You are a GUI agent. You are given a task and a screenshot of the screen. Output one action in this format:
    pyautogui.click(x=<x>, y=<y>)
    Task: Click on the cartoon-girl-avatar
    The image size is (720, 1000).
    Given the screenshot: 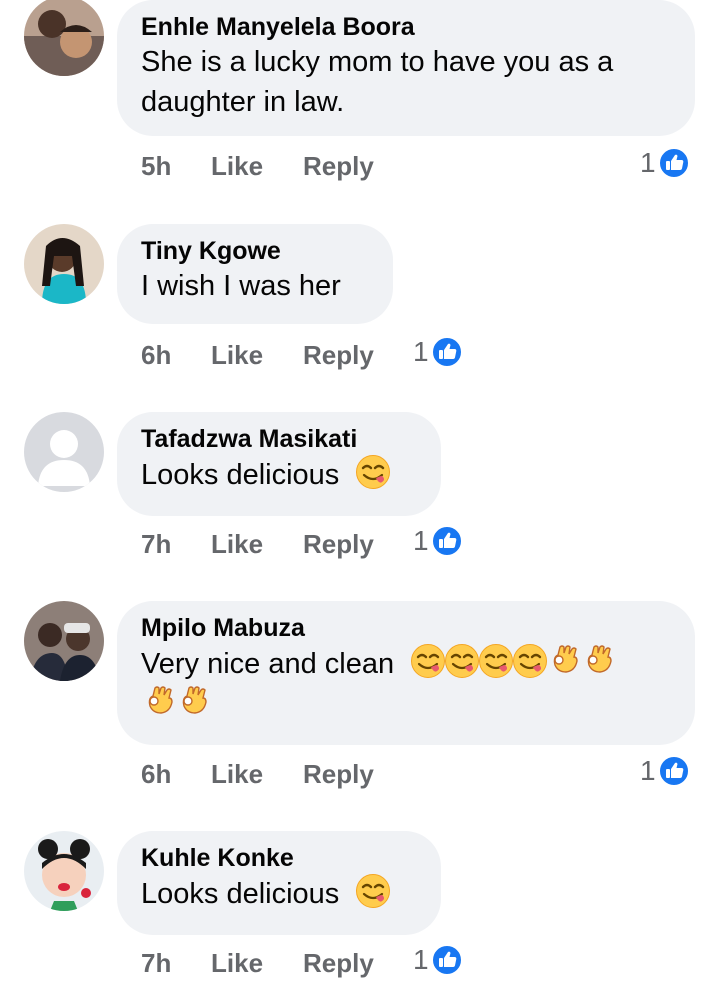 What is the action you would take?
    pyautogui.click(x=64, y=871)
    